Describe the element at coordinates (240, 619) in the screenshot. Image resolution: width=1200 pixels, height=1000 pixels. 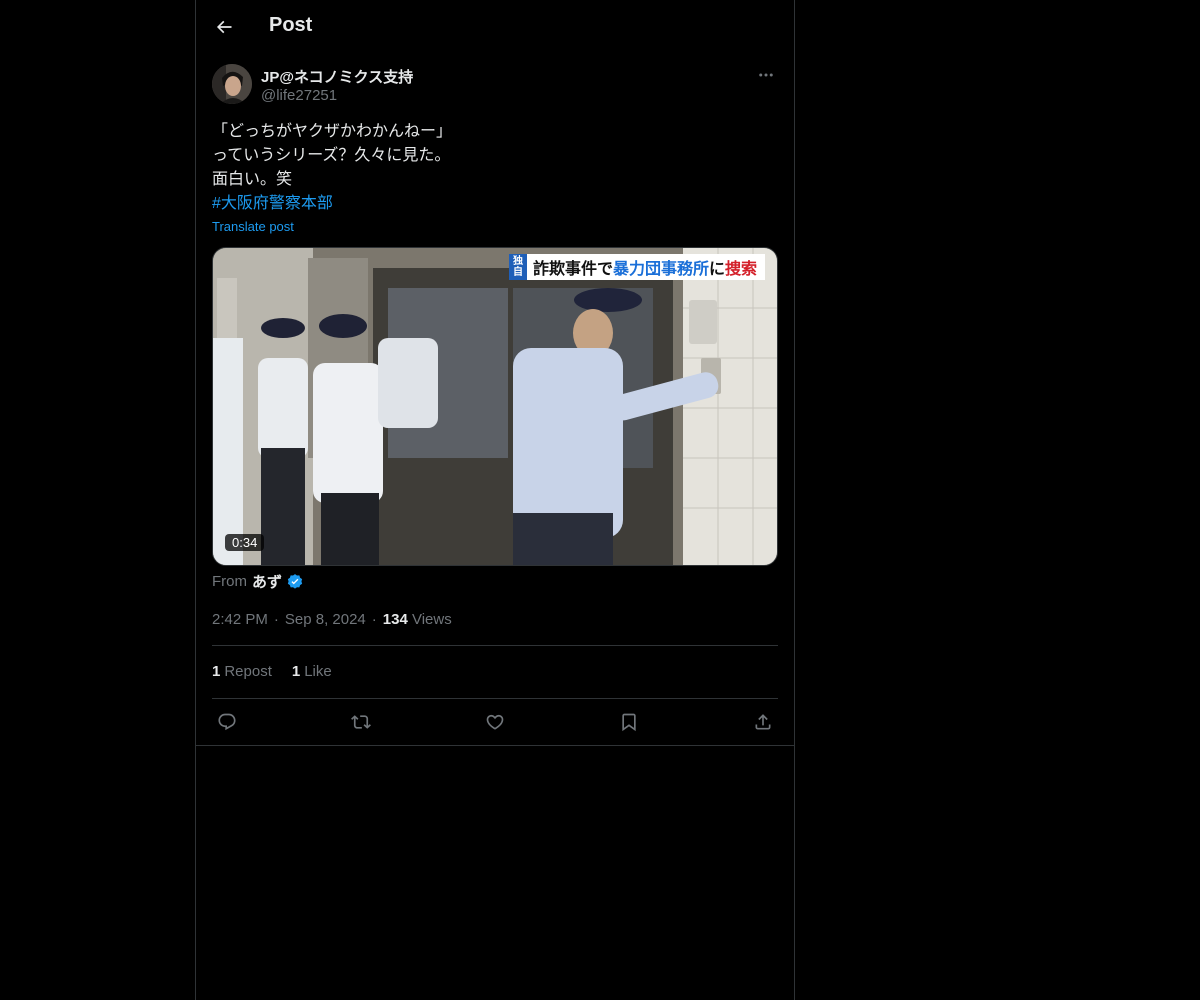
I see `post-time: 2:42 PM` at that location.